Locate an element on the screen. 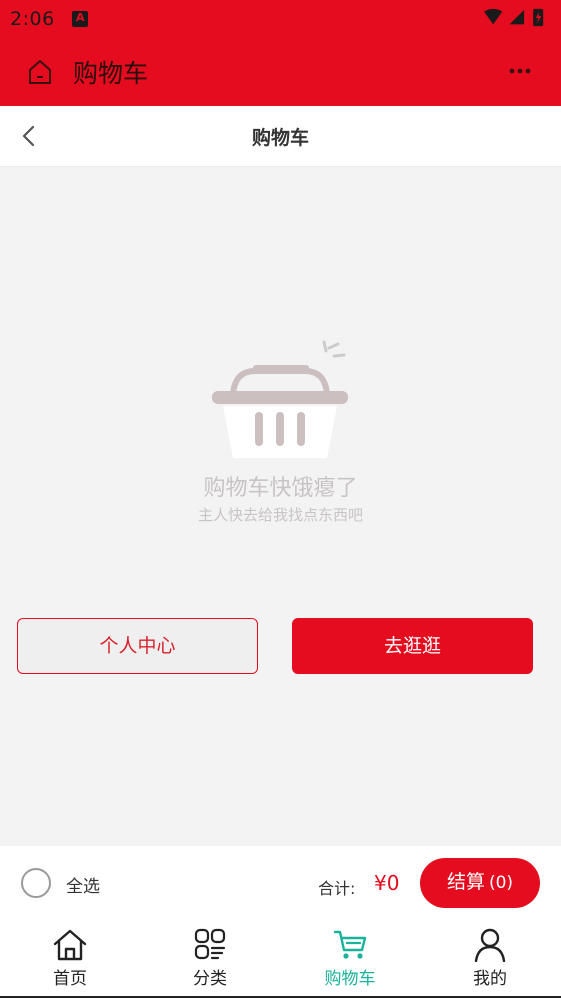 The image size is (561, 998). page-title: 购物车 is located at coordinates (280, 138).